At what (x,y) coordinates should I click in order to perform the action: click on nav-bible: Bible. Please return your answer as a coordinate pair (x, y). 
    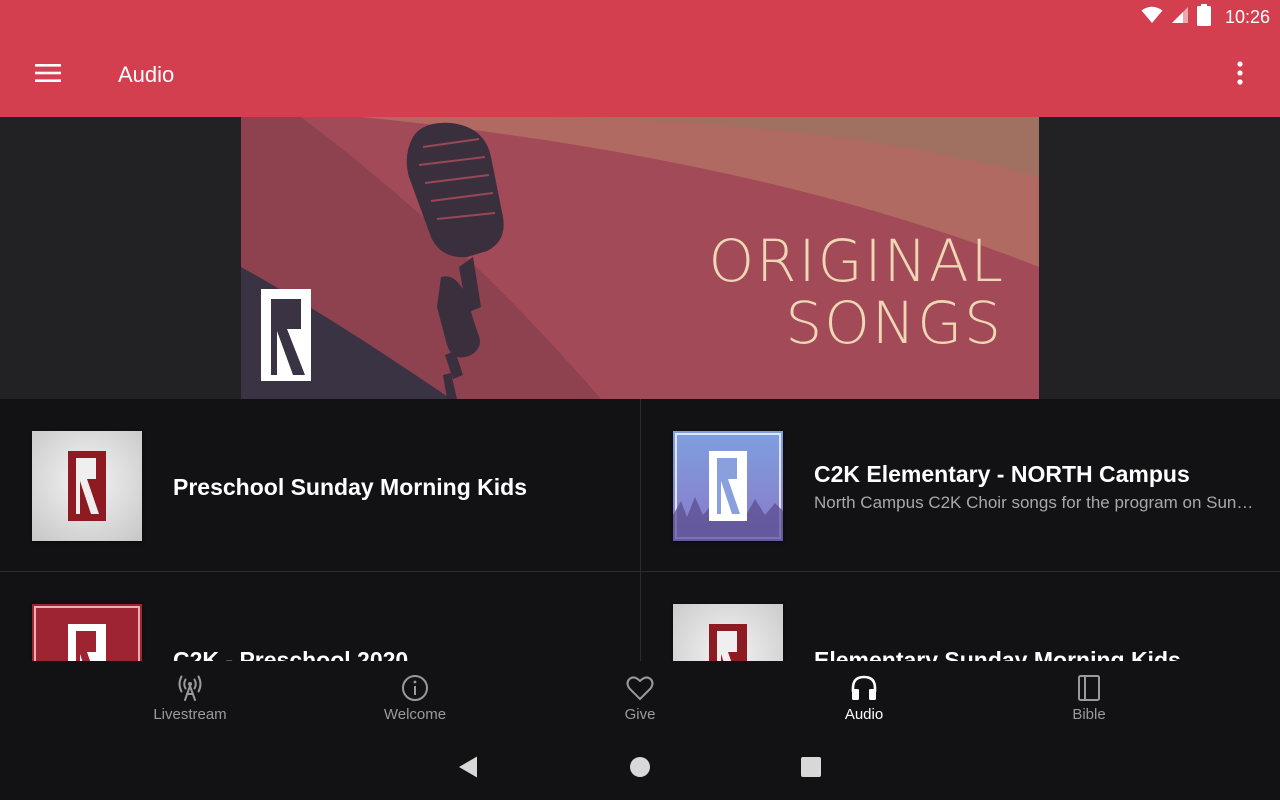
    Looking at the image, I should click on (1089, 700).